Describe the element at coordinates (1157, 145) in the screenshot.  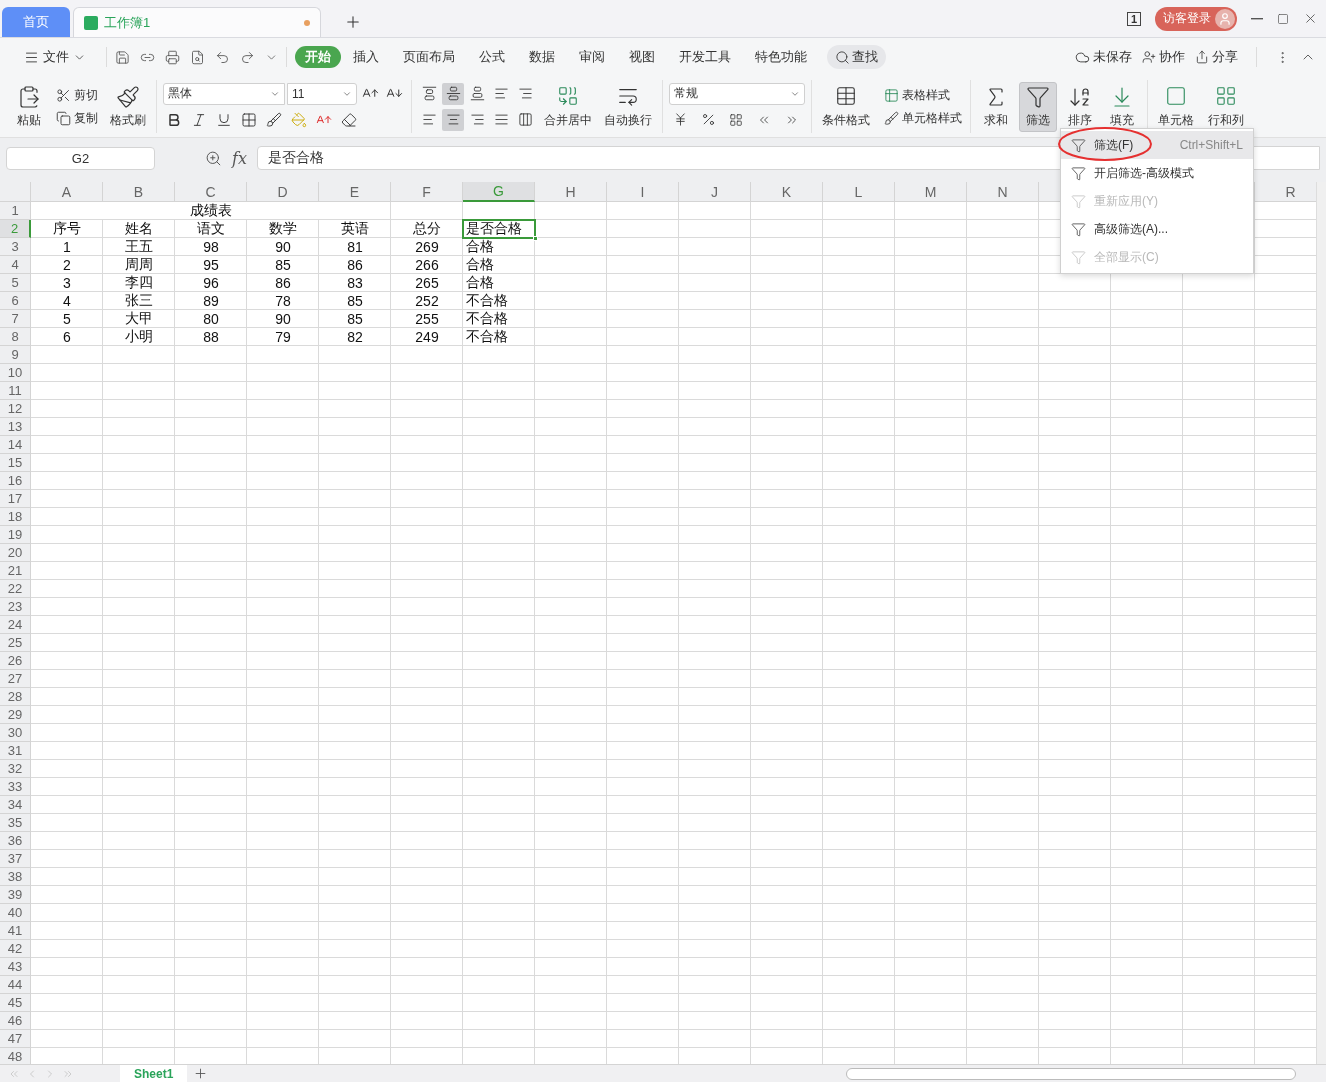
I see `menu-item: 筛选(F) Ctrl+Shift+L` at that location.